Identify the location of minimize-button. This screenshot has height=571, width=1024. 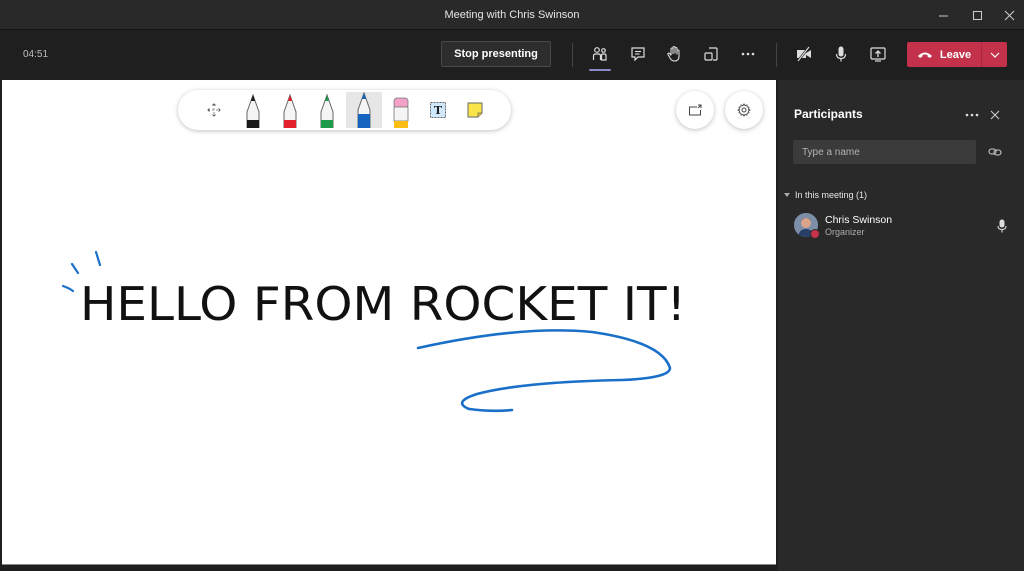
(943, 15).